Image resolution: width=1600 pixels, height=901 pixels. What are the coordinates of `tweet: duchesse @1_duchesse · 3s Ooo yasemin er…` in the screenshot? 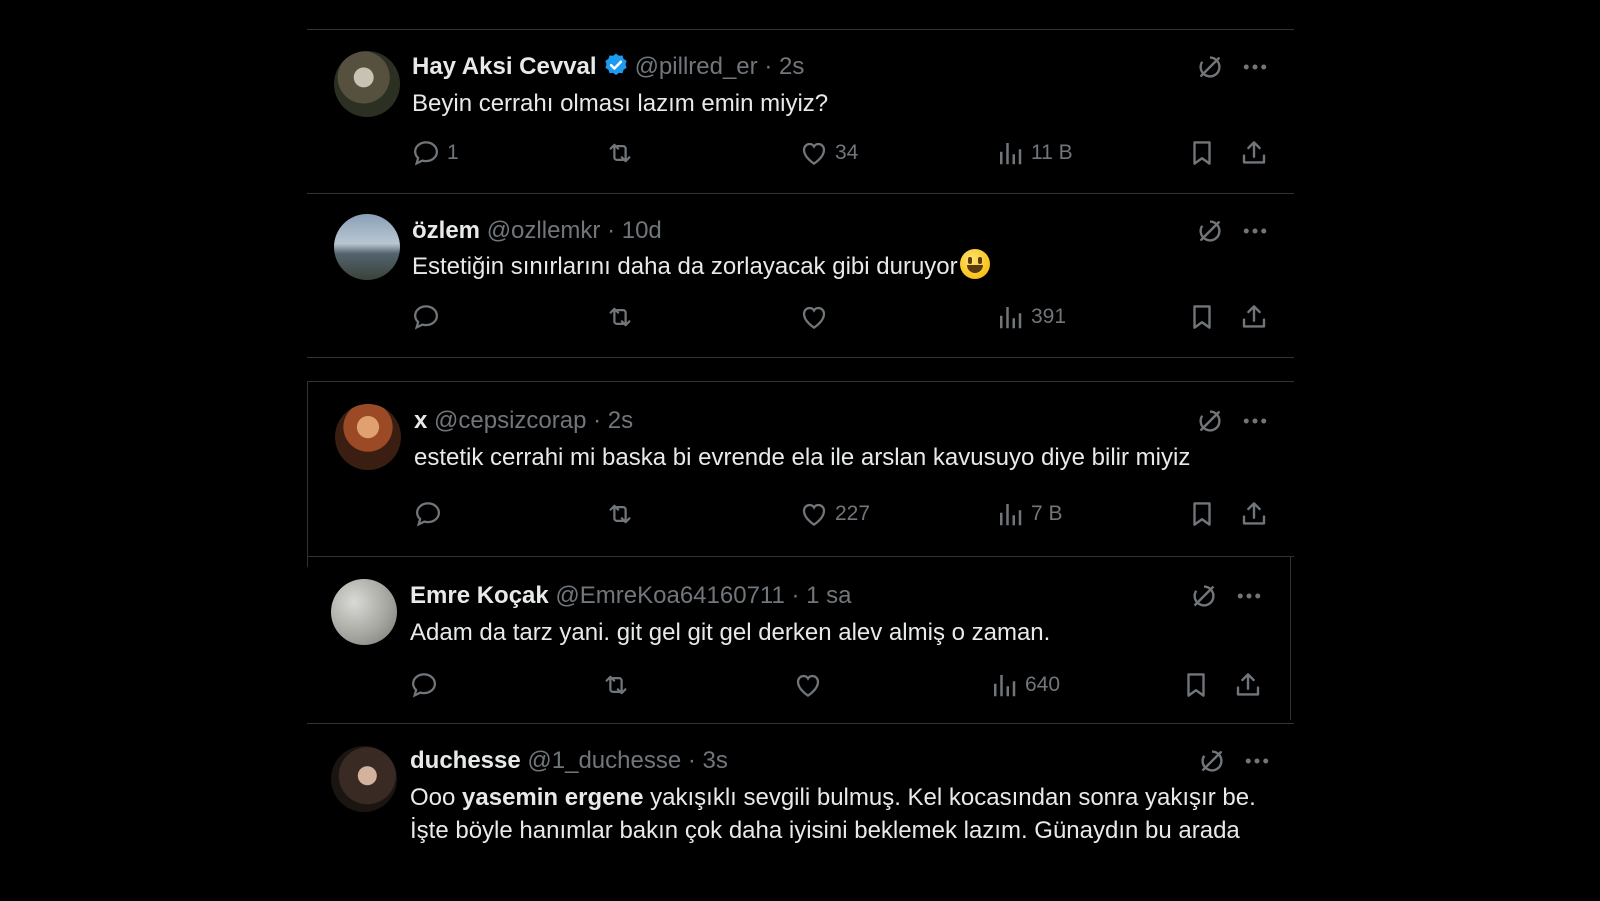 It's located at (800, 812).